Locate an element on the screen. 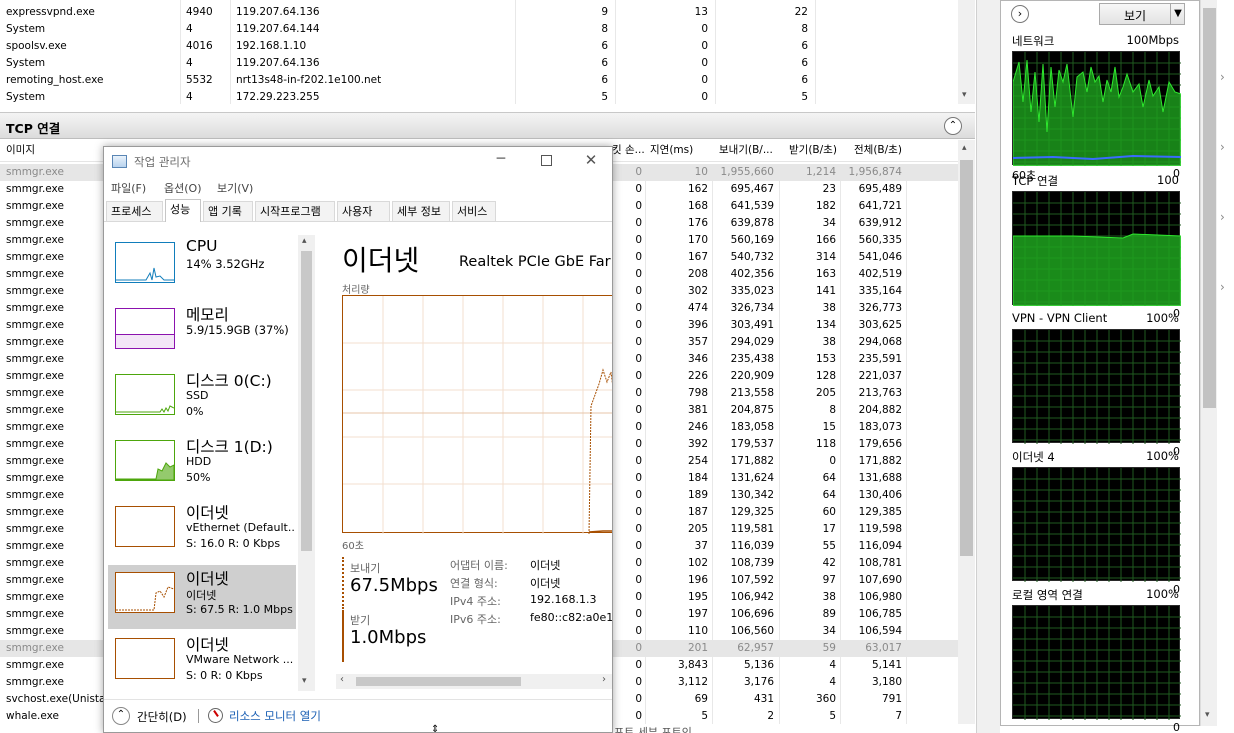 The image size is (1234, 733). sidebar-item: 이더넷 VMware Network ... S: 0 R: 0 Kbps is located at coordinates (202, 663).